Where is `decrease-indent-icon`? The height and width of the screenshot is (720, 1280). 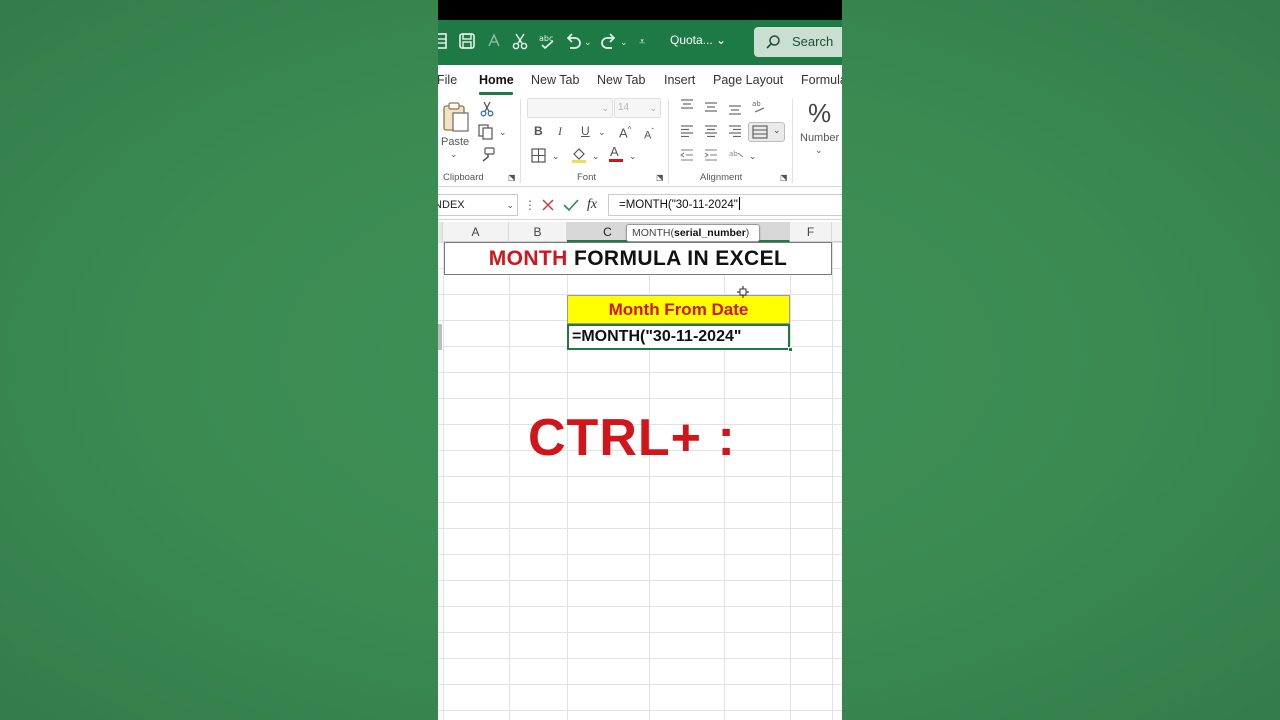 decrease-indent-icon is located at coordinates (687, 156).